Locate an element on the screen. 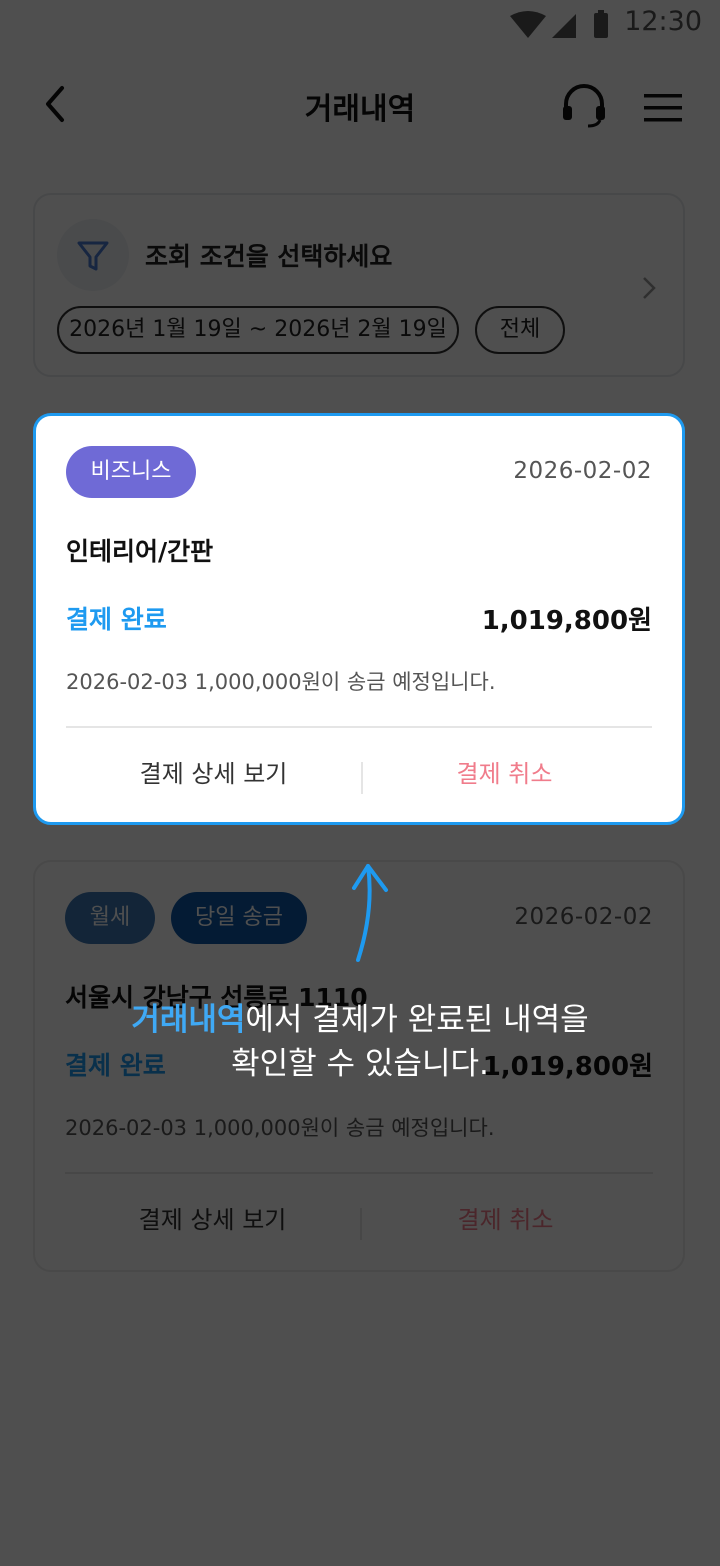 The height and width of the screenshot is (1566, 720). signal-icon is located at coordinates (564, 26).